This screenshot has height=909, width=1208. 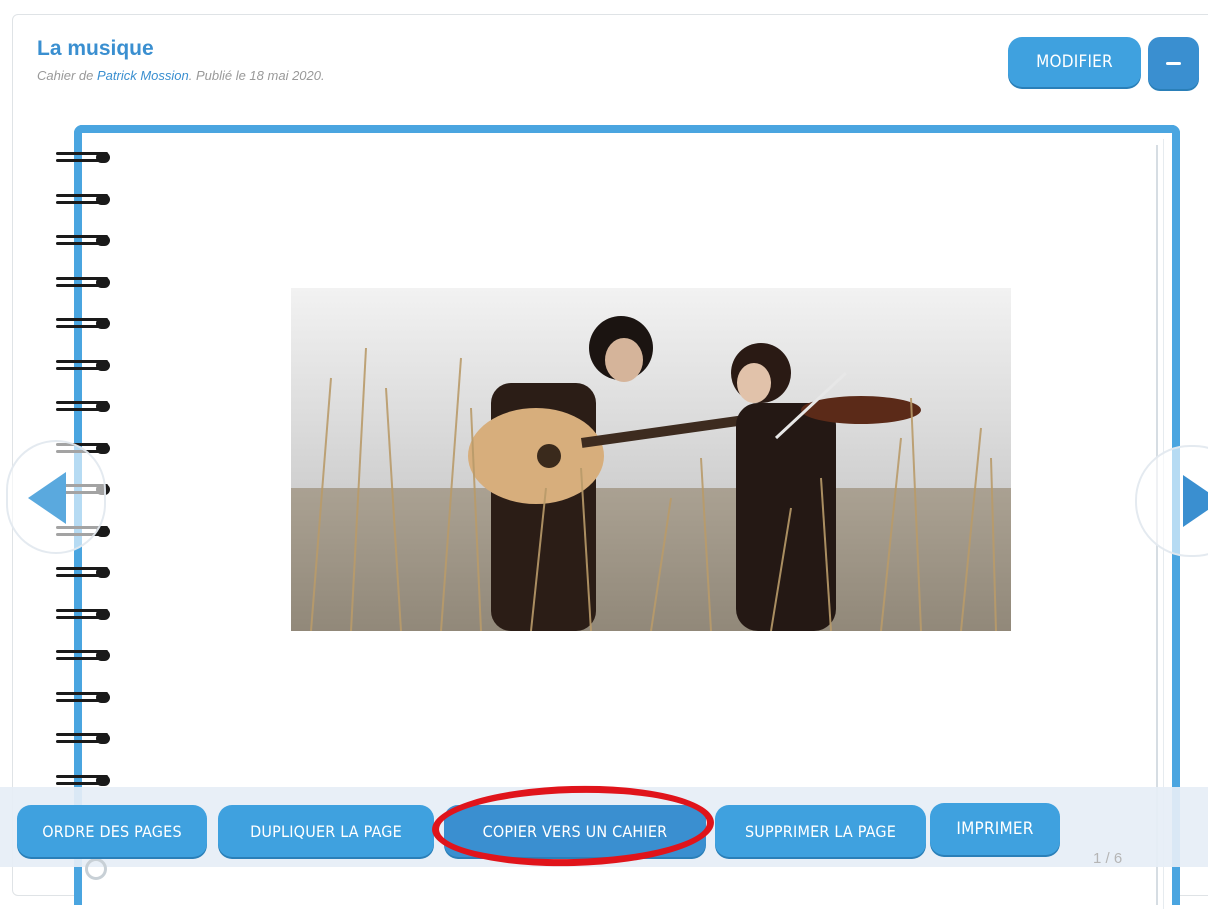 I want to click on minus-icon, so click(x=1173, y=63).